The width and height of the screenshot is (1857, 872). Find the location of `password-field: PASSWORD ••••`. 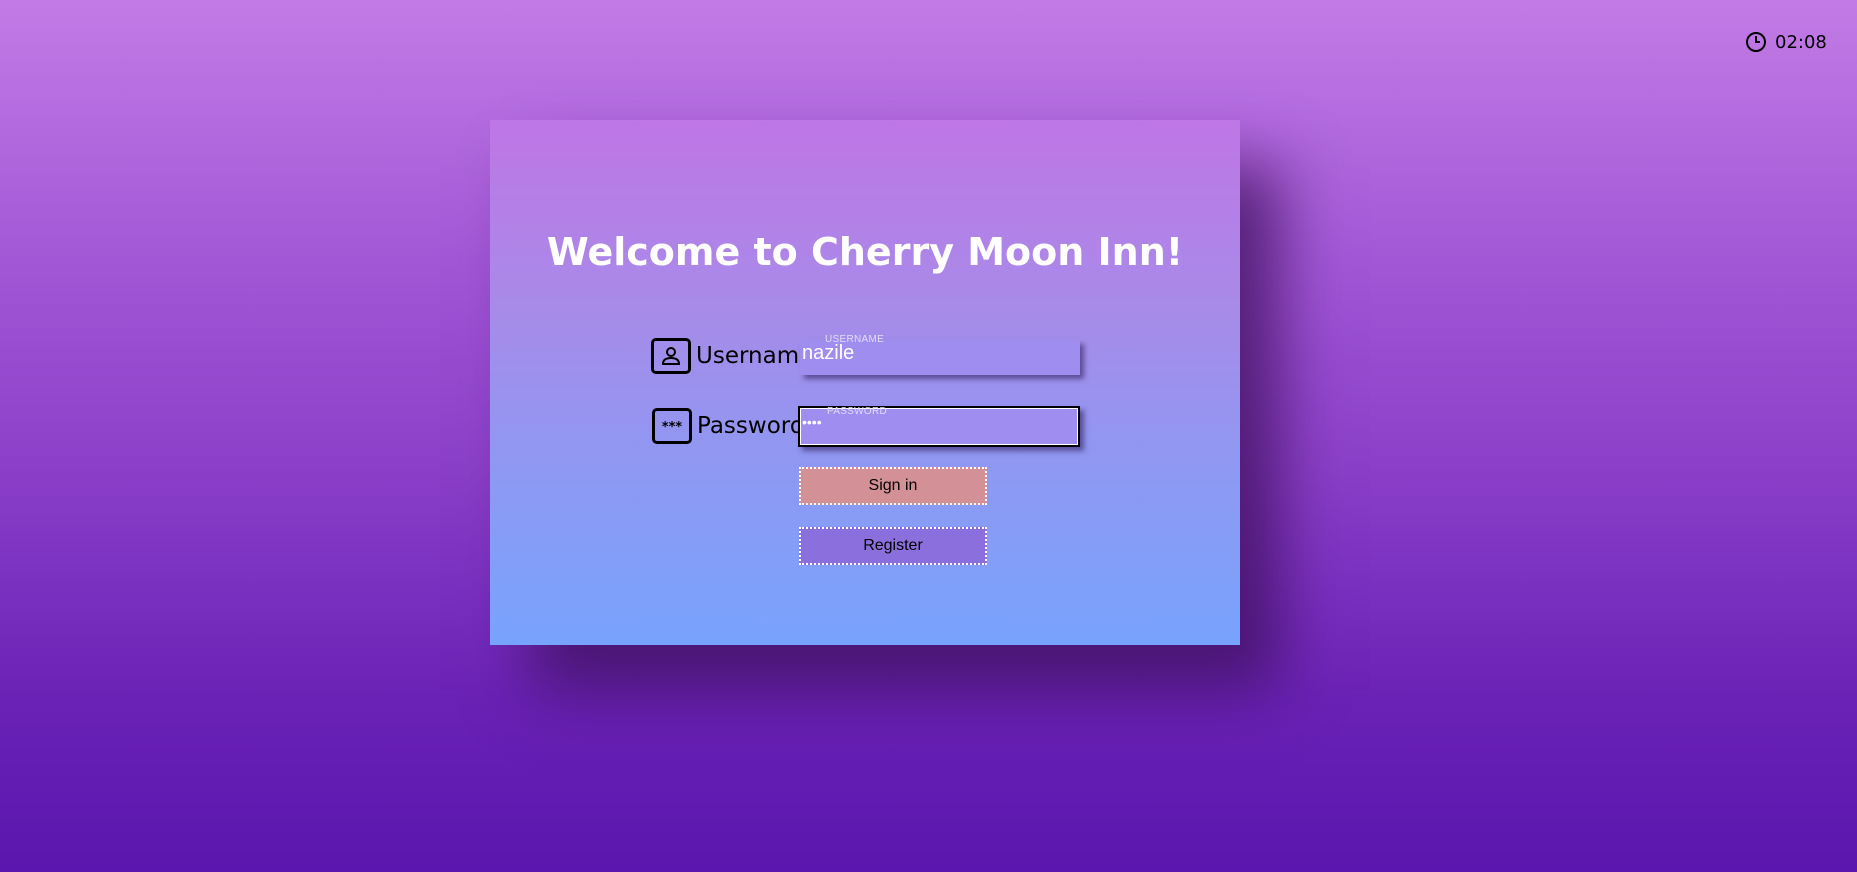

password-field: PASSWORD •••• is located at coordinates (939, 426).